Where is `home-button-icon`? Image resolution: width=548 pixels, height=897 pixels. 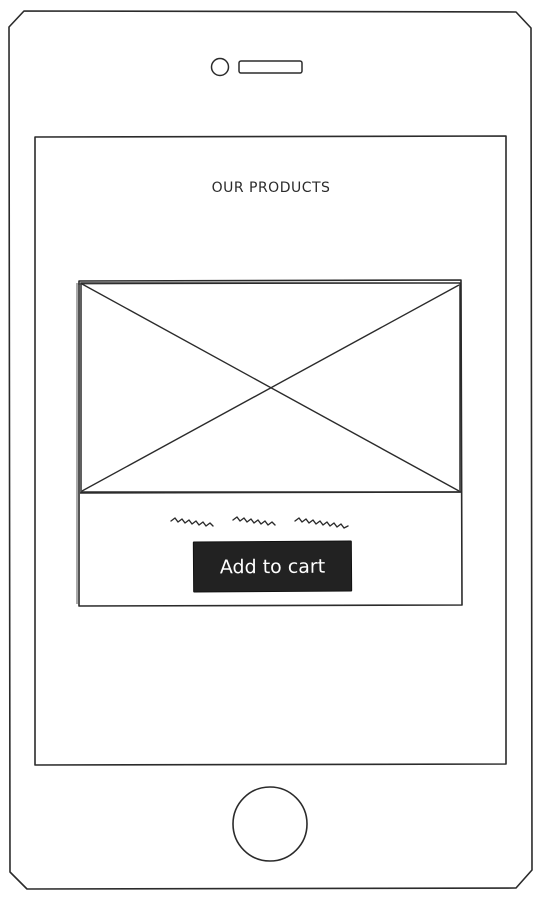
home-button-icon is located at coordinates (270, 824).